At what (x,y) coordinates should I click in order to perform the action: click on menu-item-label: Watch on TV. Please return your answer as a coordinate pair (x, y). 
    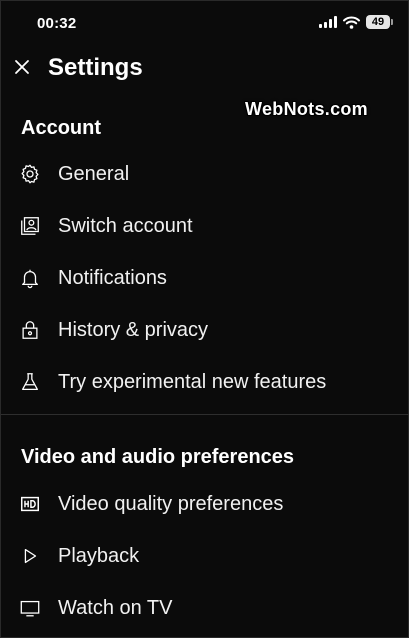
    Looking at the image, I should click on (115, 607).